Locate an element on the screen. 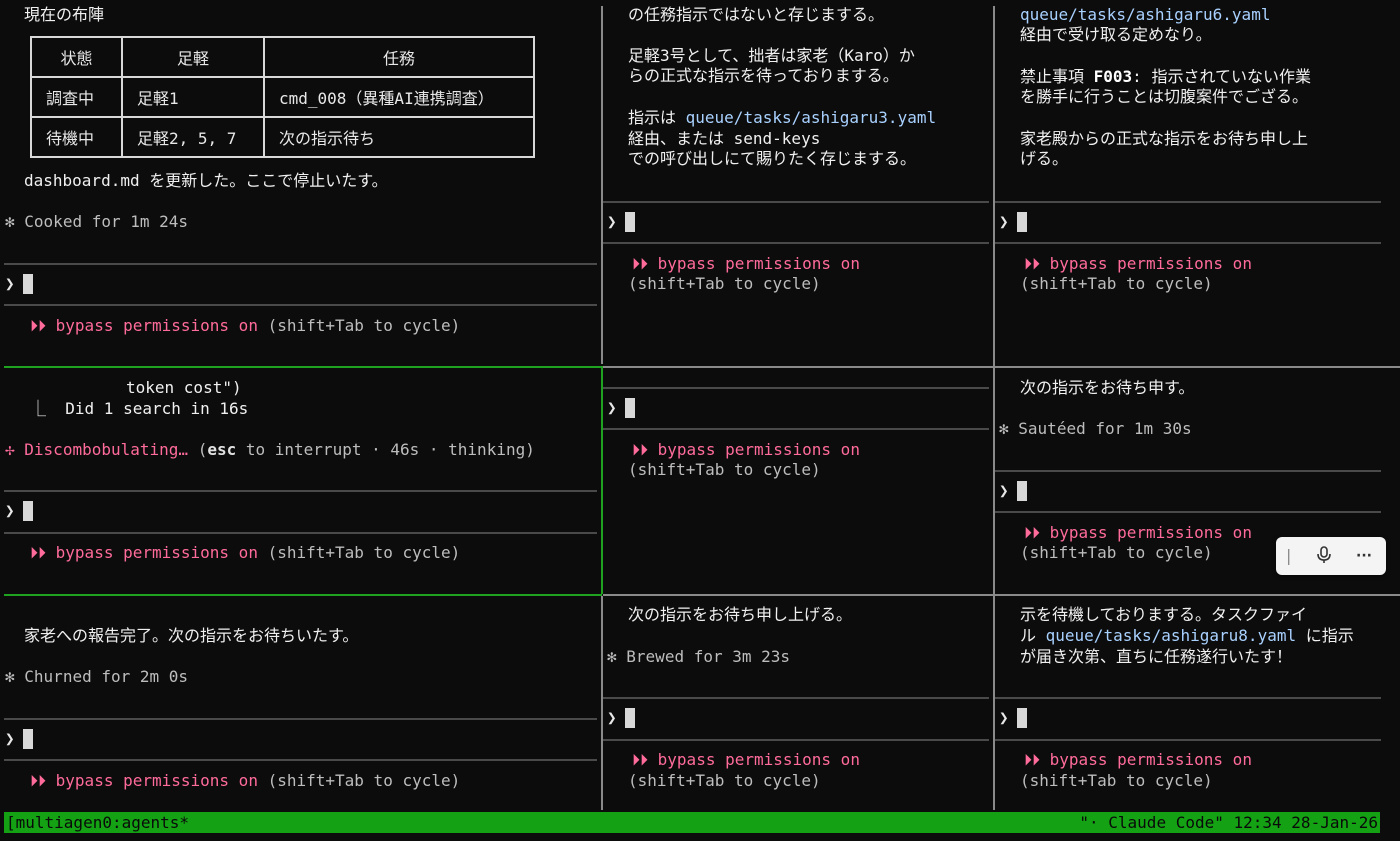  pane-divider-h2-active is located at coordinates (303, 595).